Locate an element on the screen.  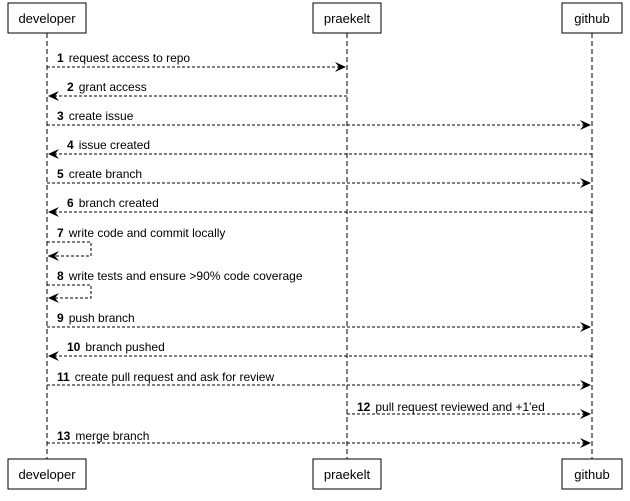
message-text-13: merge branch is located at coordinates (112, 436).